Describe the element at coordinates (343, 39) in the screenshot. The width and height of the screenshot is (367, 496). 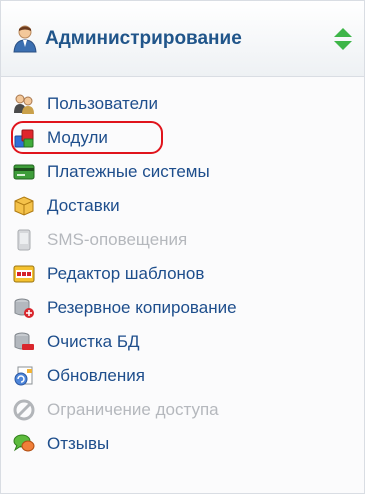
I see `expand-collapse-icon` at that location.